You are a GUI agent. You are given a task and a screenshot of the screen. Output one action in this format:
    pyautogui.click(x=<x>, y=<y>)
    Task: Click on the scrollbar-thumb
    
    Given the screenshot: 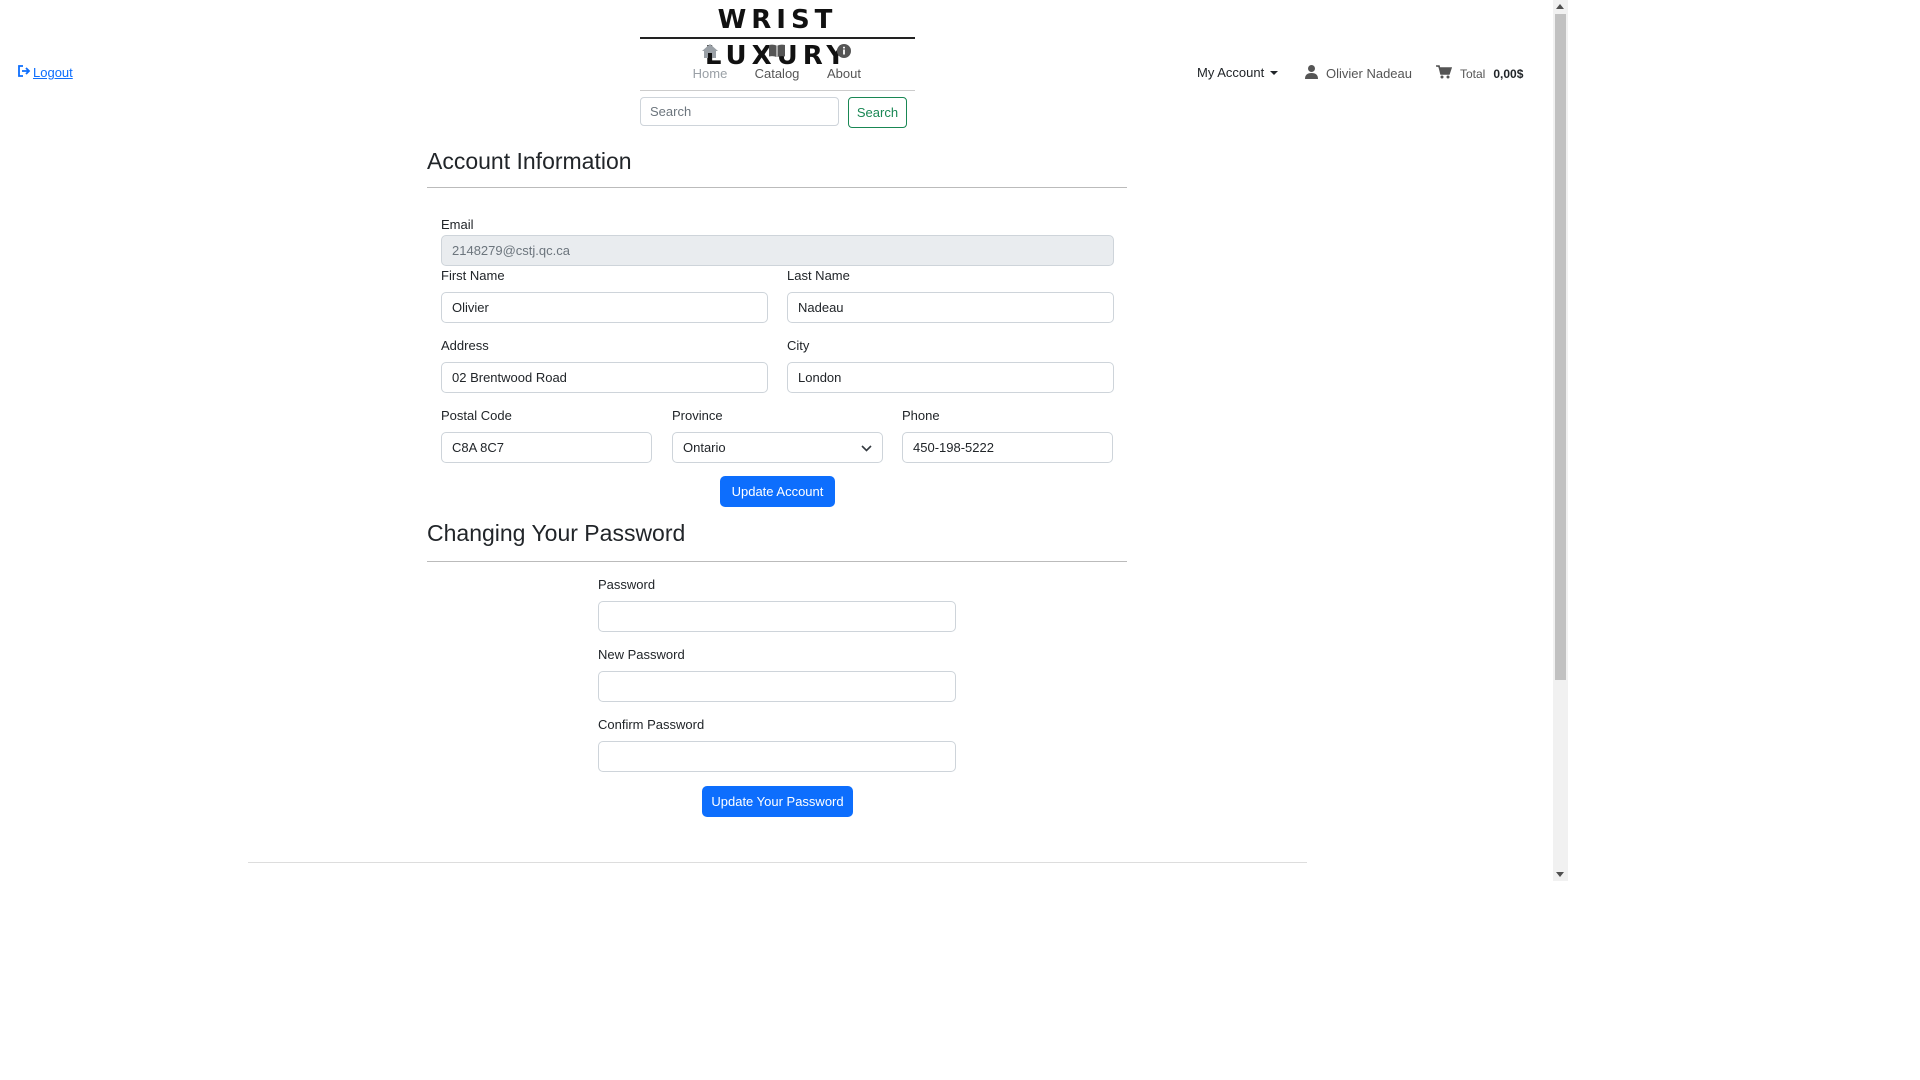 What is the action you would take?
    pyautogui.click(x=1560, y=347)
    